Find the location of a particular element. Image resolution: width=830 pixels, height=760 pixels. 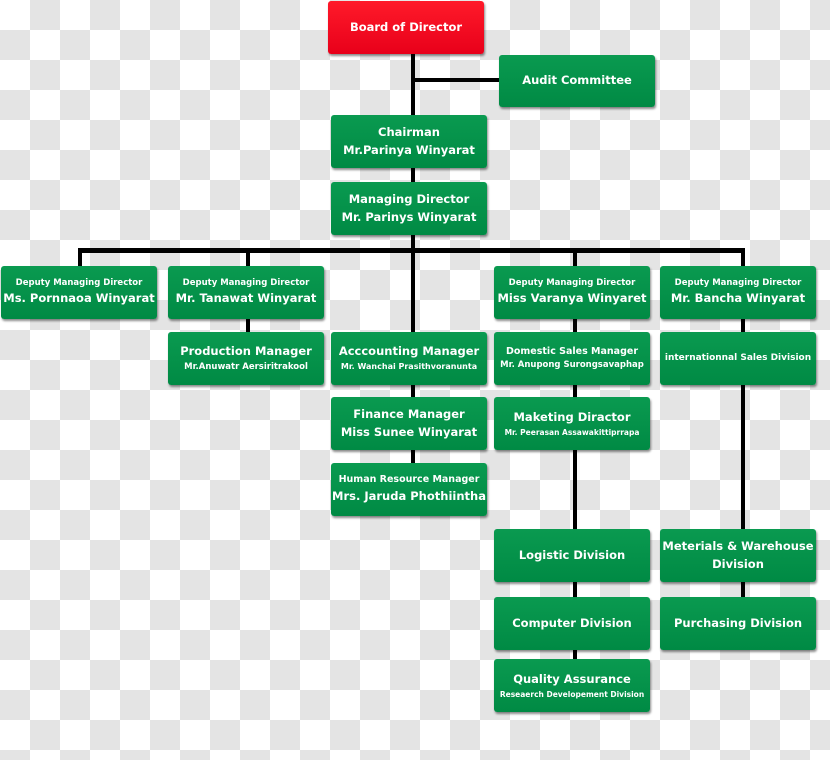

logistic-division-box: Logistic Division is located at coordinates (572, 555).